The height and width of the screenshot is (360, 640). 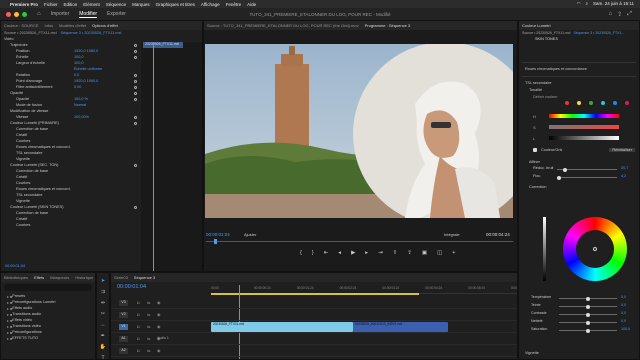 I want to click on menu-fichier: Fichier, so click(x=51, y=4).